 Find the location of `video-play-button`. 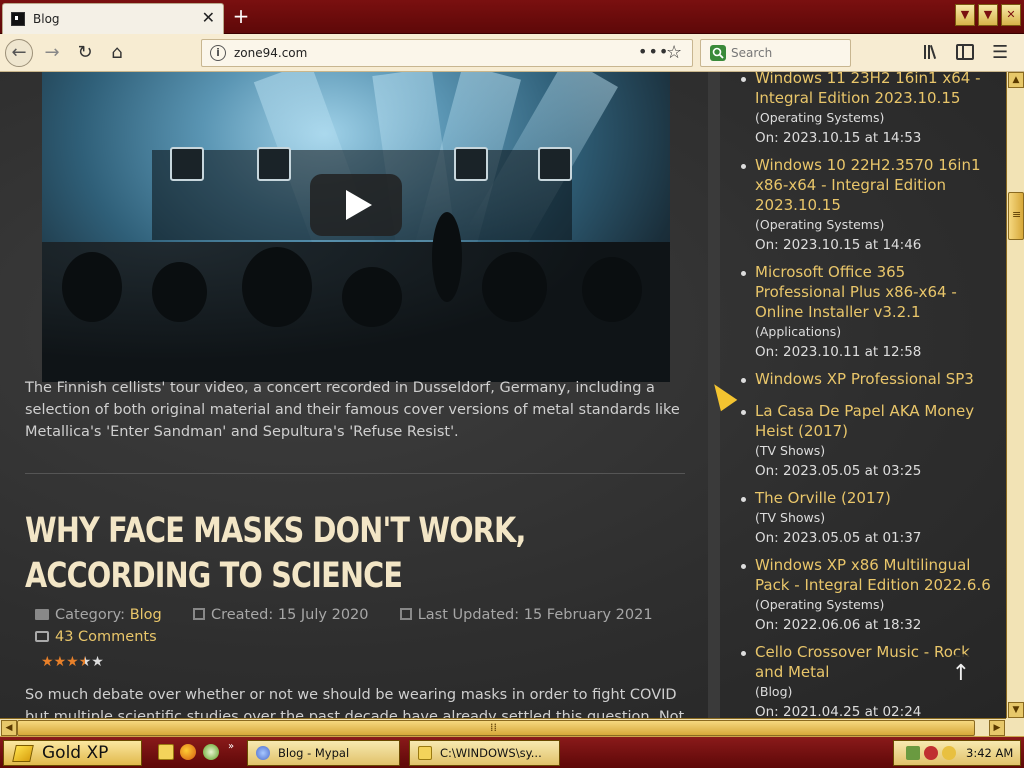

video-play-button is located at coordinates (356, 205).